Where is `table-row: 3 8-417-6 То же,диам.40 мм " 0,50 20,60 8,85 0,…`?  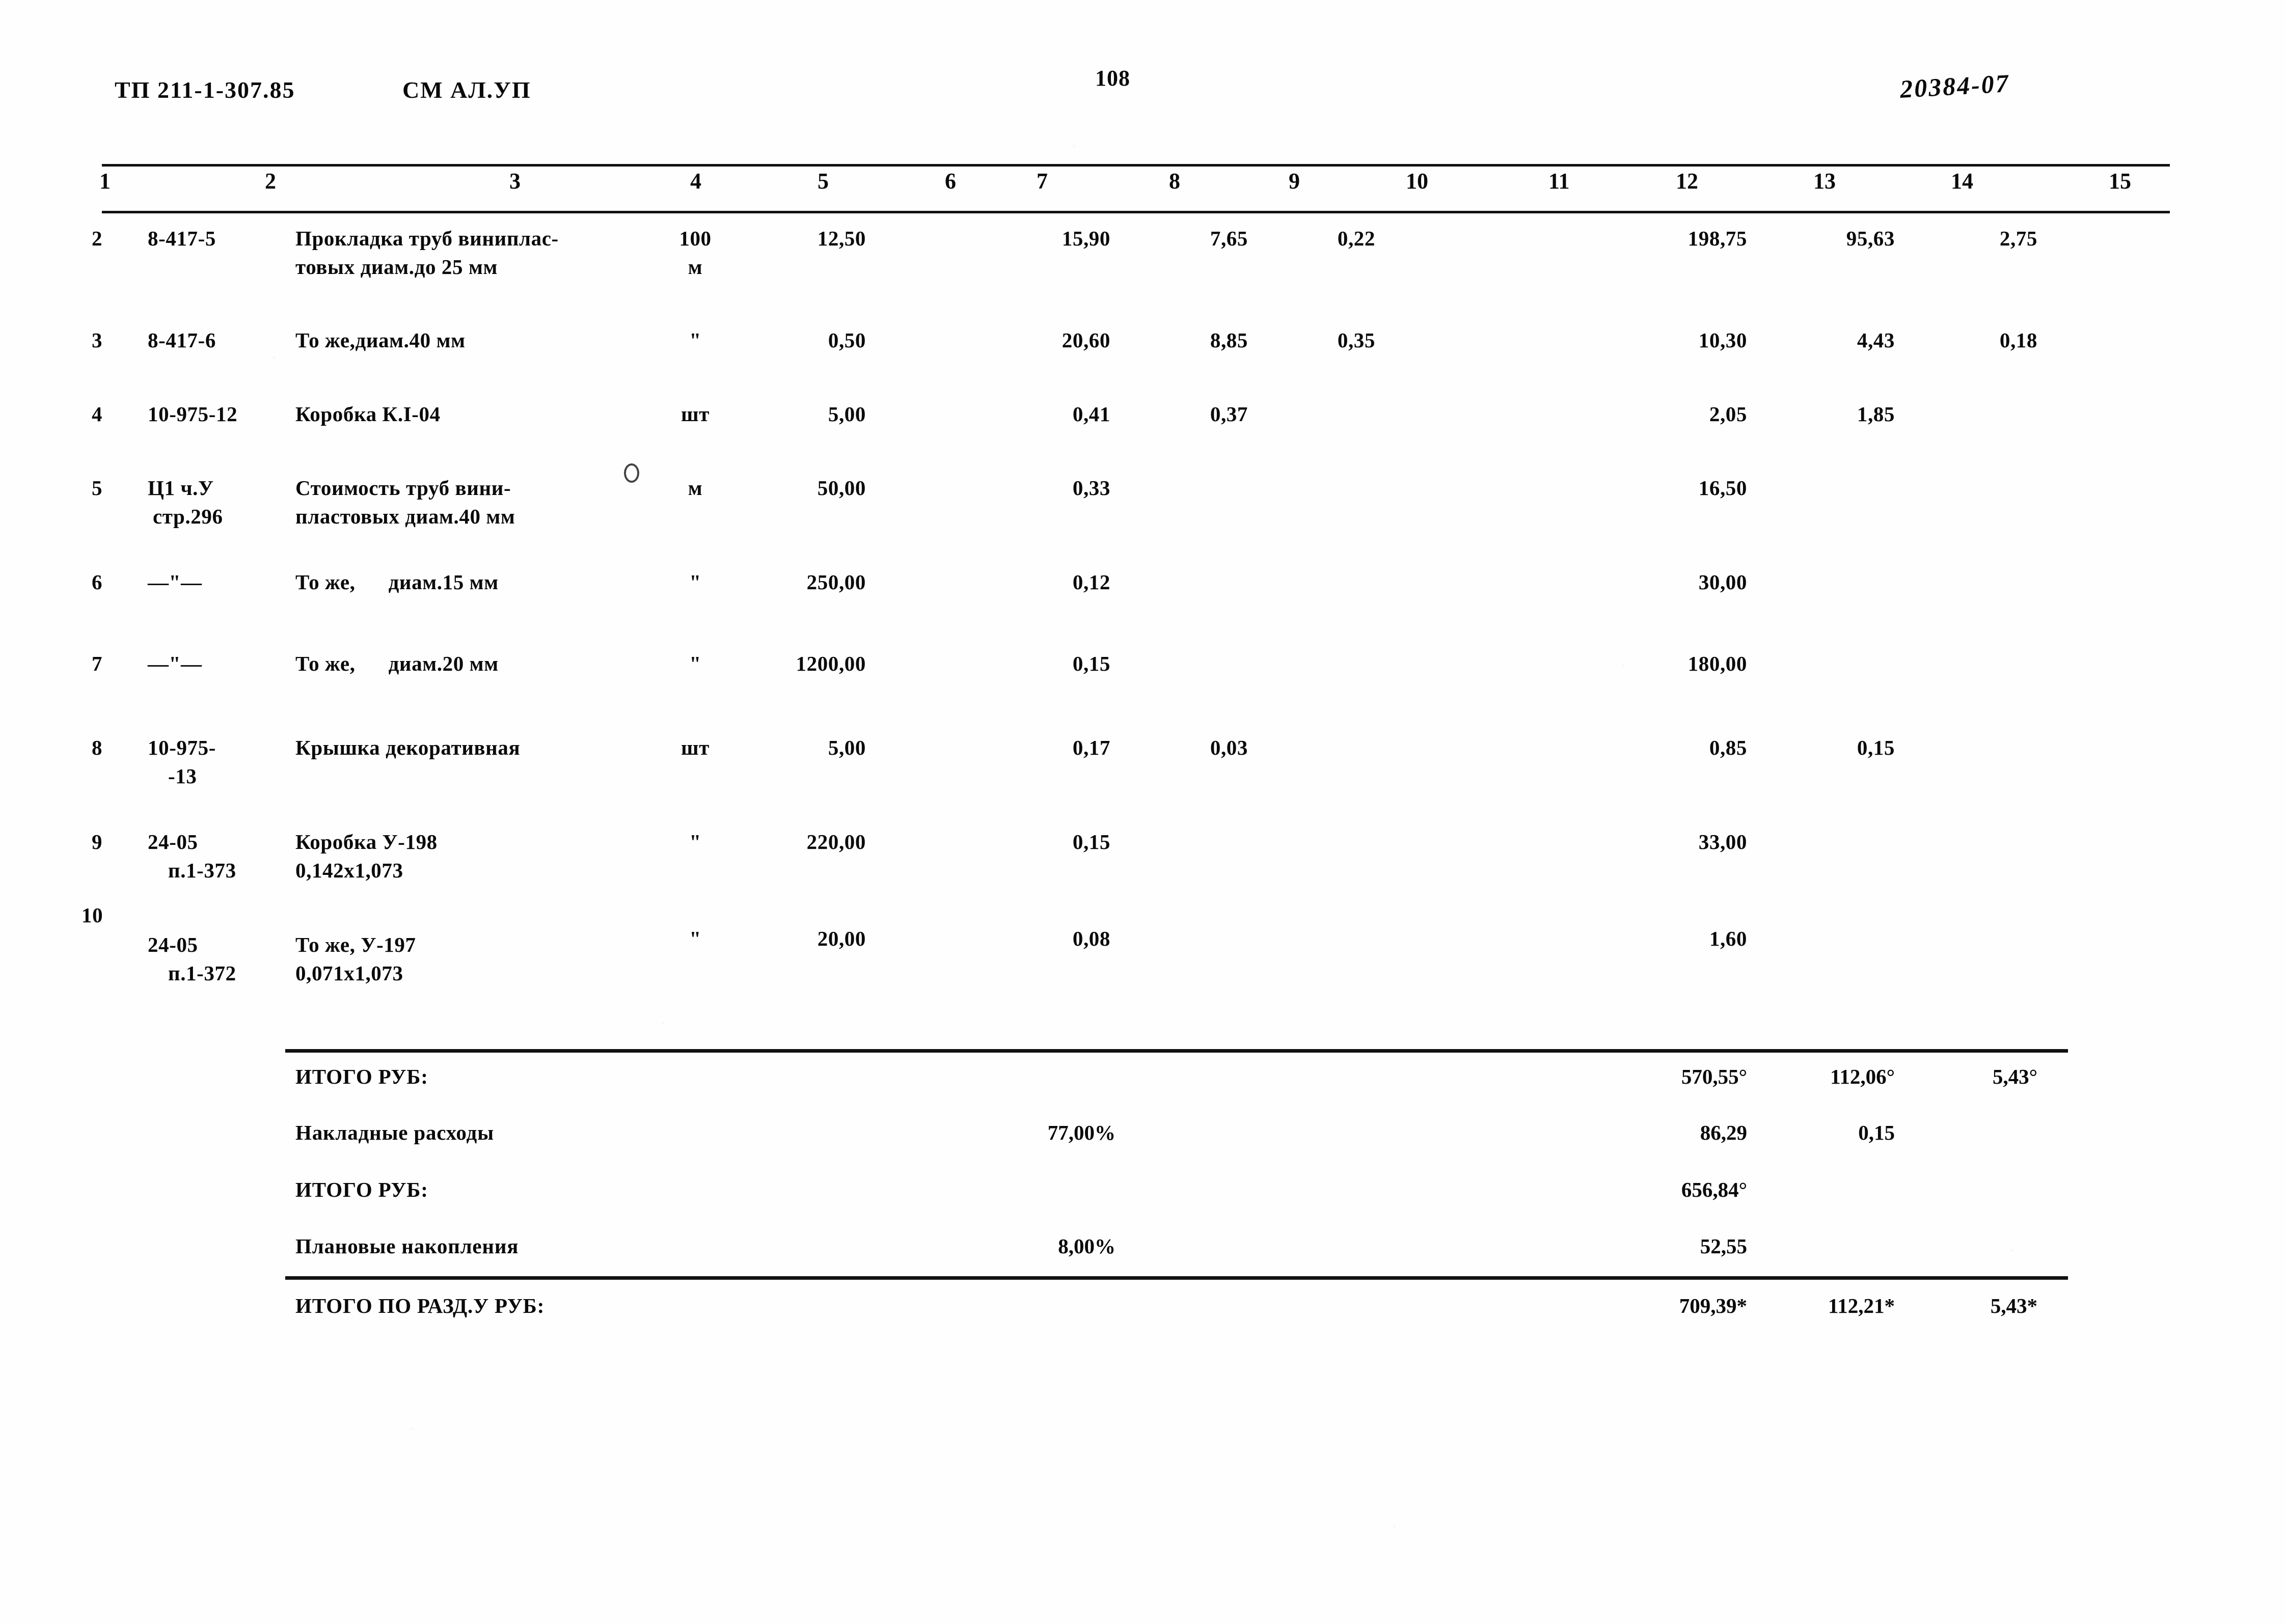 table-row: 3 8-417-6 То же,диам.40 мм " 0,50 20,60 8,85 0,… is located at coordinates (1143, 364).